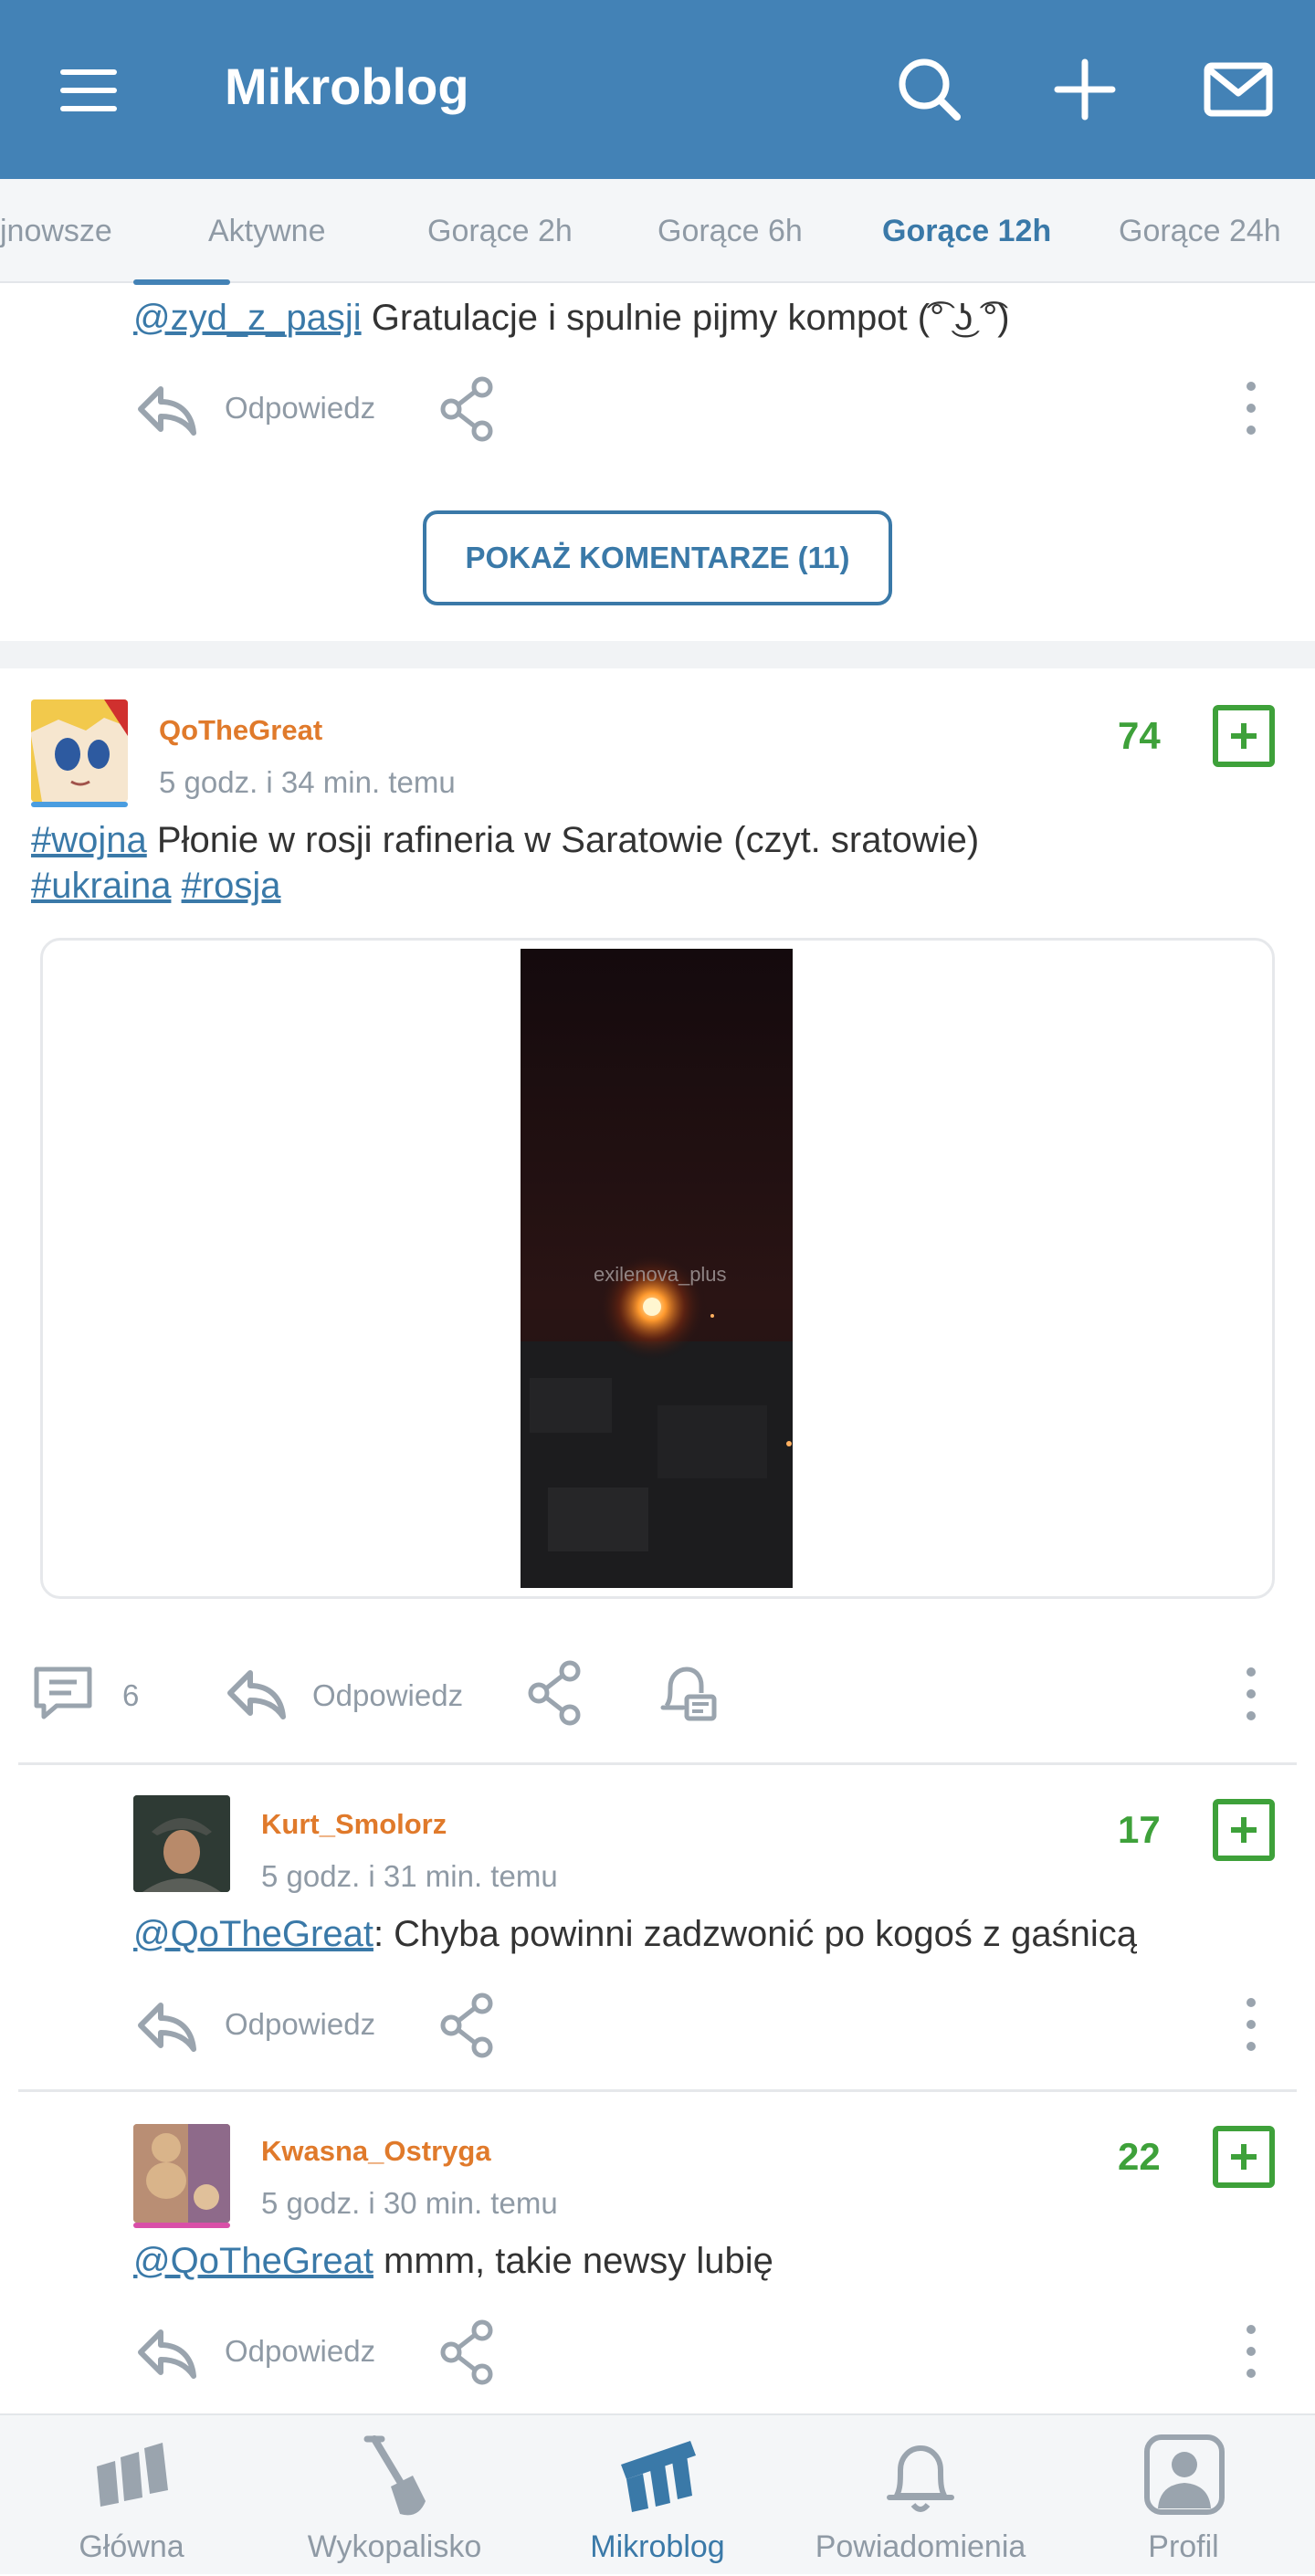 The image size is (1315, 2576). What do you see at coordinates (1184, 2474) in the screenshot?
I see `profile-icon` at bounding box center [1184, 2474].